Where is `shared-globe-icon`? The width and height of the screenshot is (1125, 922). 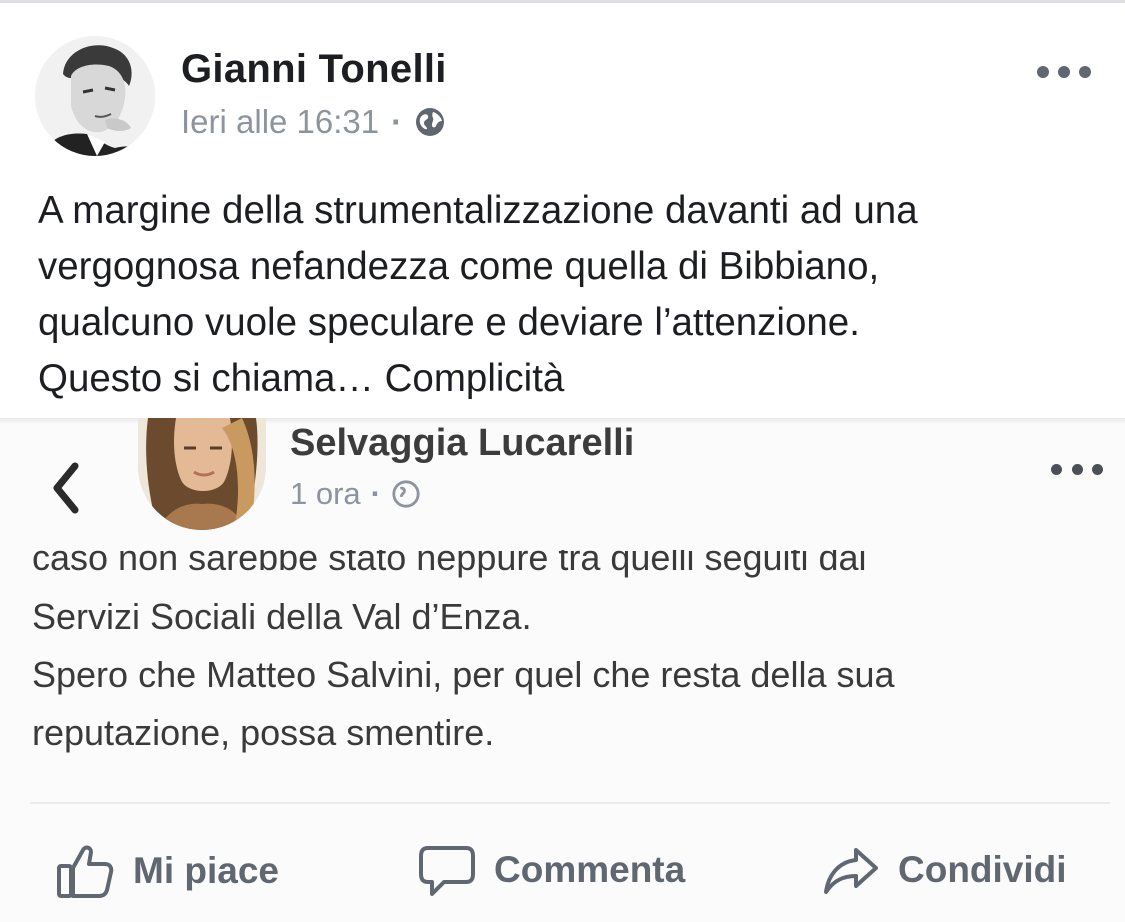
shared-globe-icon is located at coordinates (406, 494).